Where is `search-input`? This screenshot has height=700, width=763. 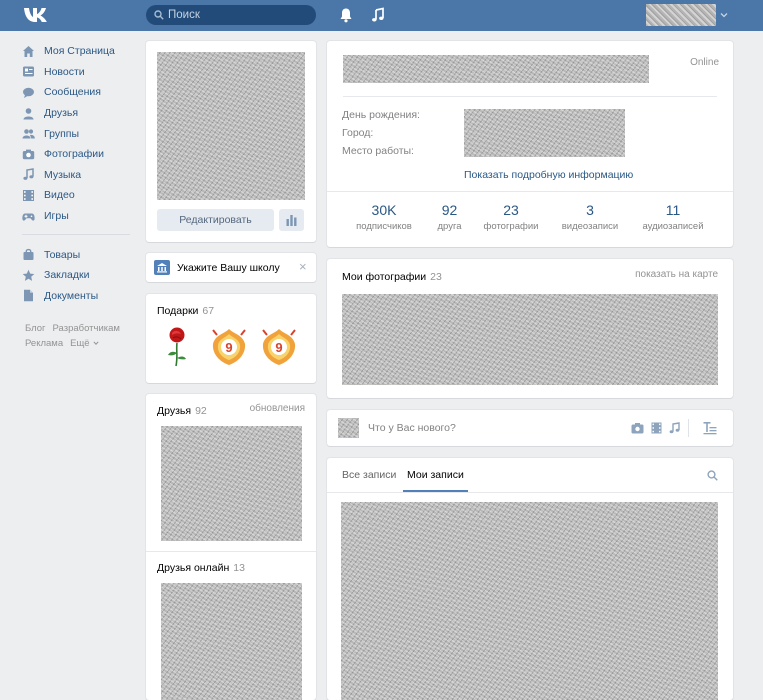
search-input is located at coordinates (238, 15).